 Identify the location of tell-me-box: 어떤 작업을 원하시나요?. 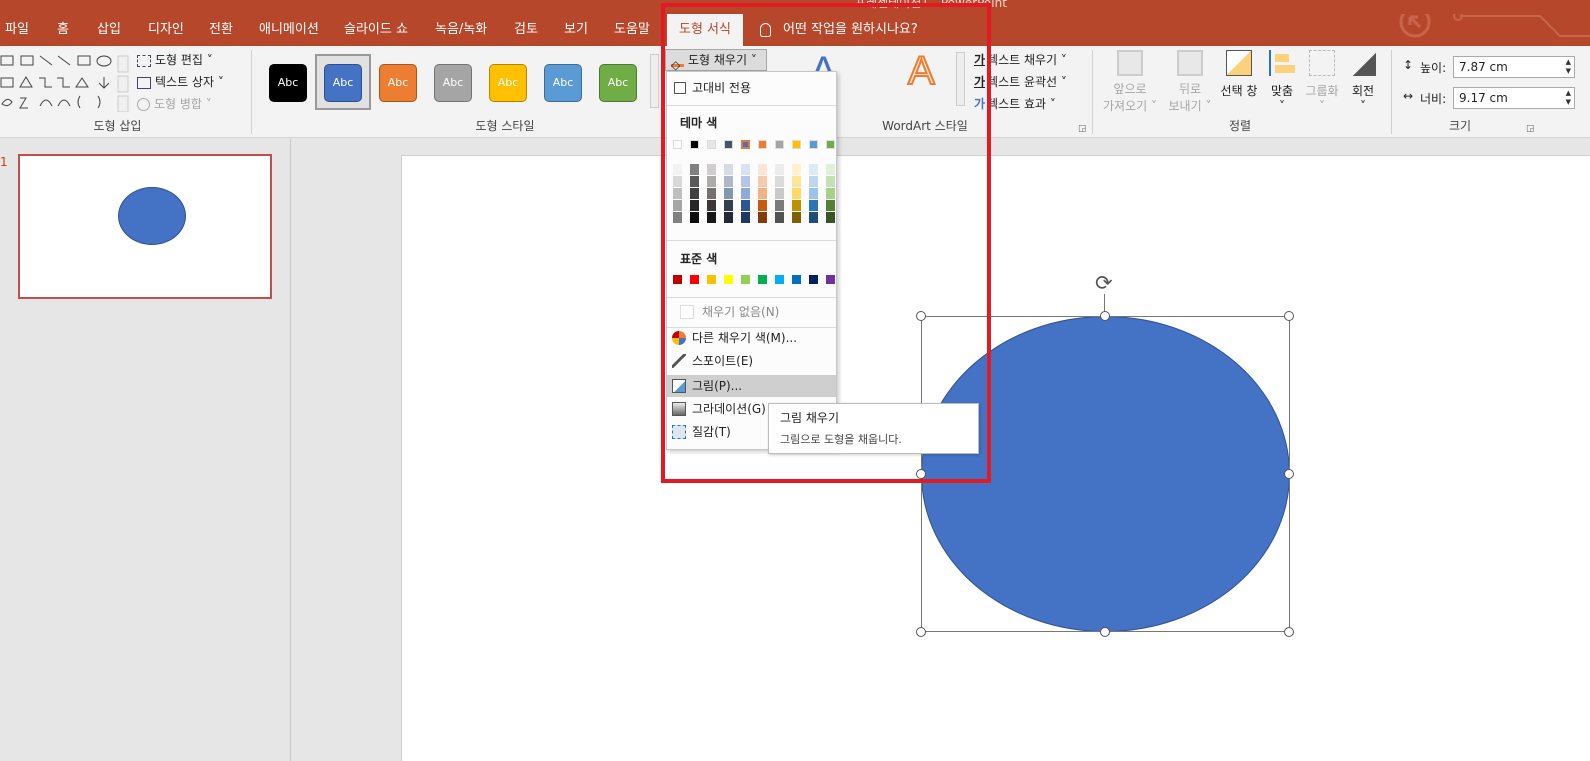
(839, 30).